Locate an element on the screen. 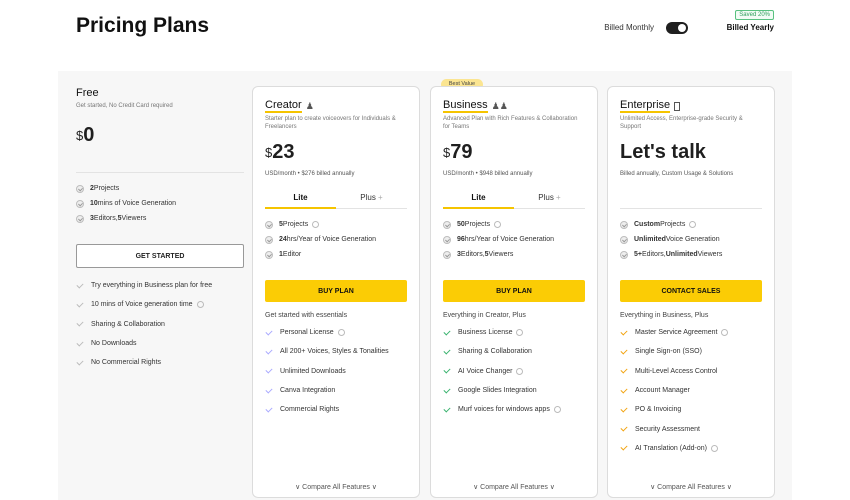 The width and height of the screenshot is (850, 500). plan-name: Creator is located at coordinates (283, 106).